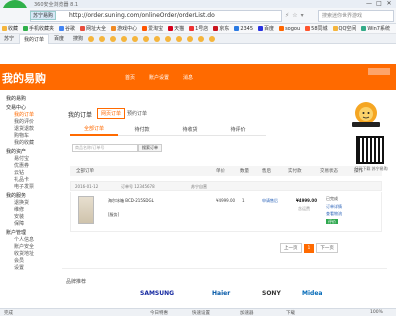  I want to click on close-button: ✕, so click(389, 3).